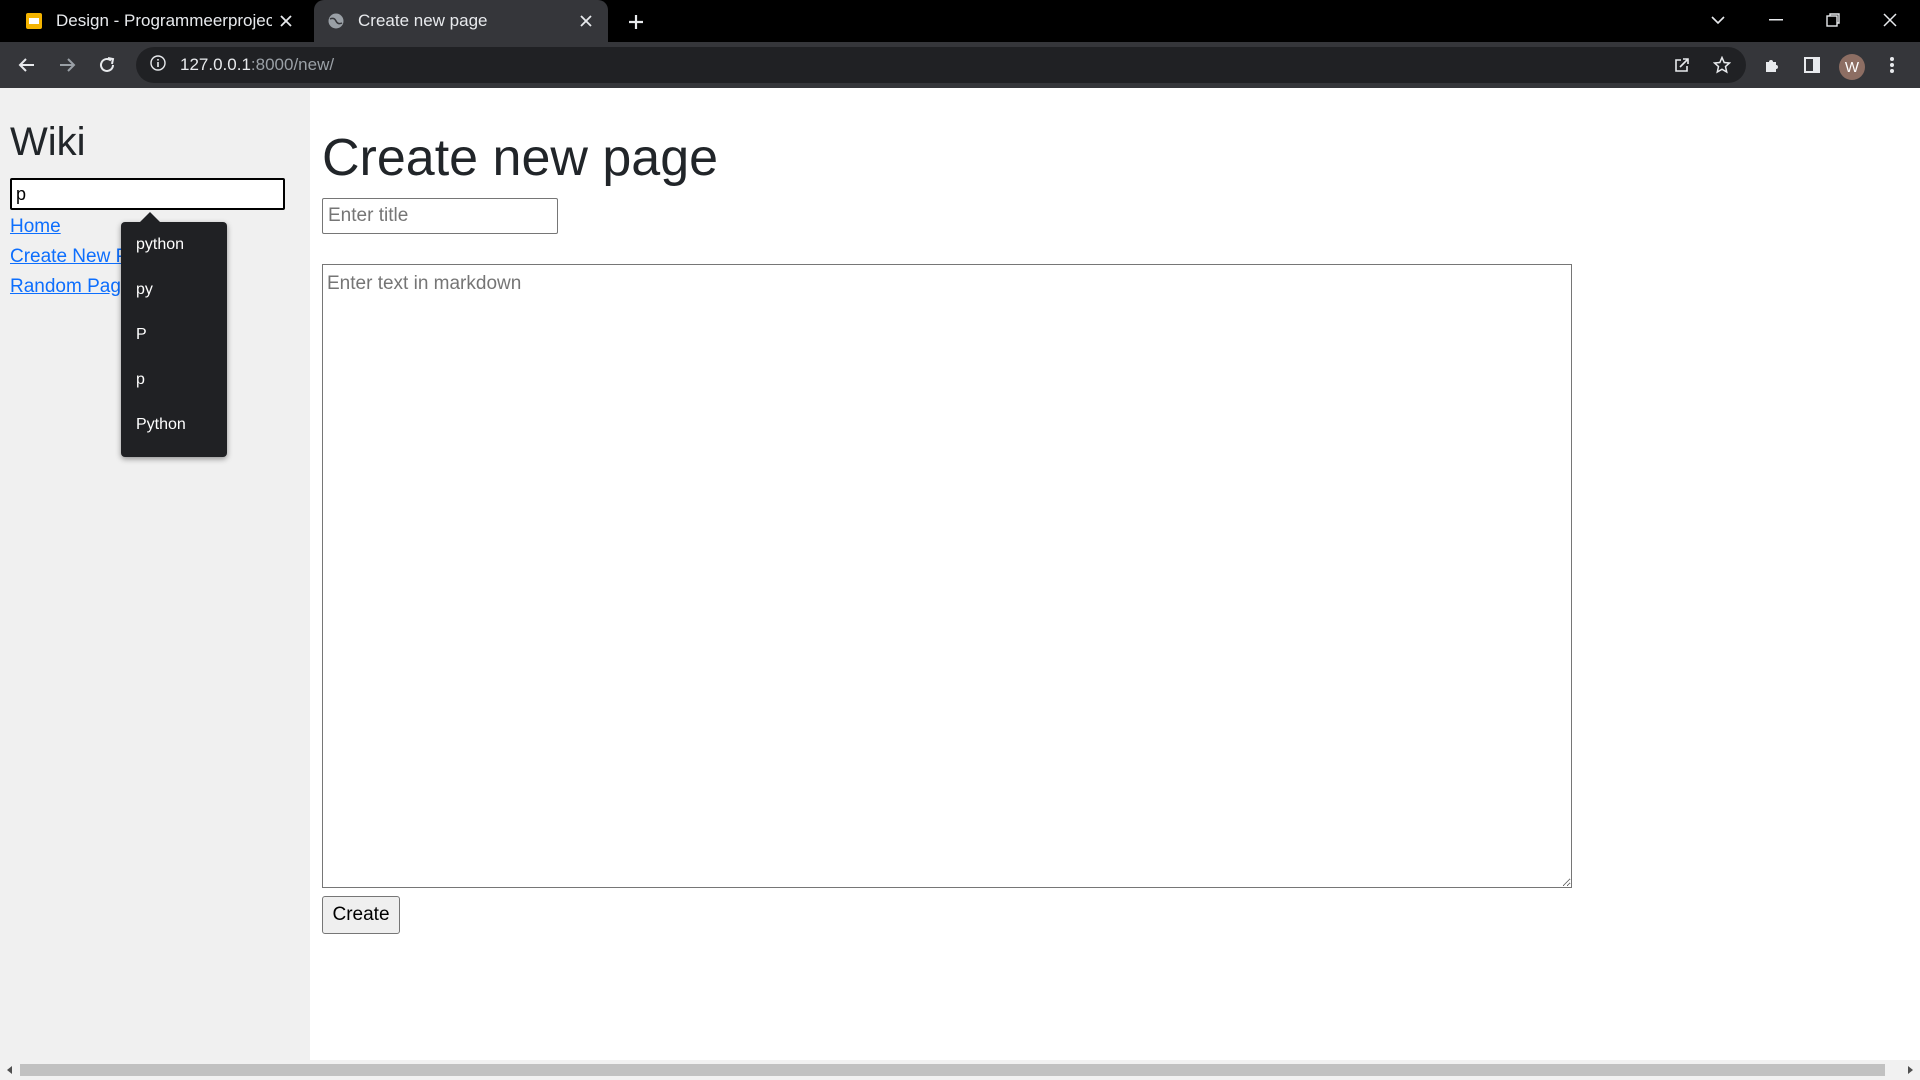  Describe the element at coordinates (215, 64) in the screenshot. I see `url-host: 127.0.0.1` at that location.